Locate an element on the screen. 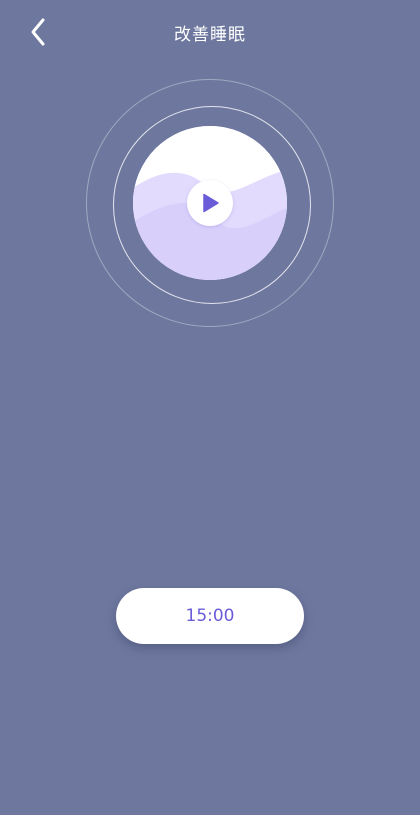 The image size is (420, 815). header: 改善睡眠 is located at coordinates (210, 33).